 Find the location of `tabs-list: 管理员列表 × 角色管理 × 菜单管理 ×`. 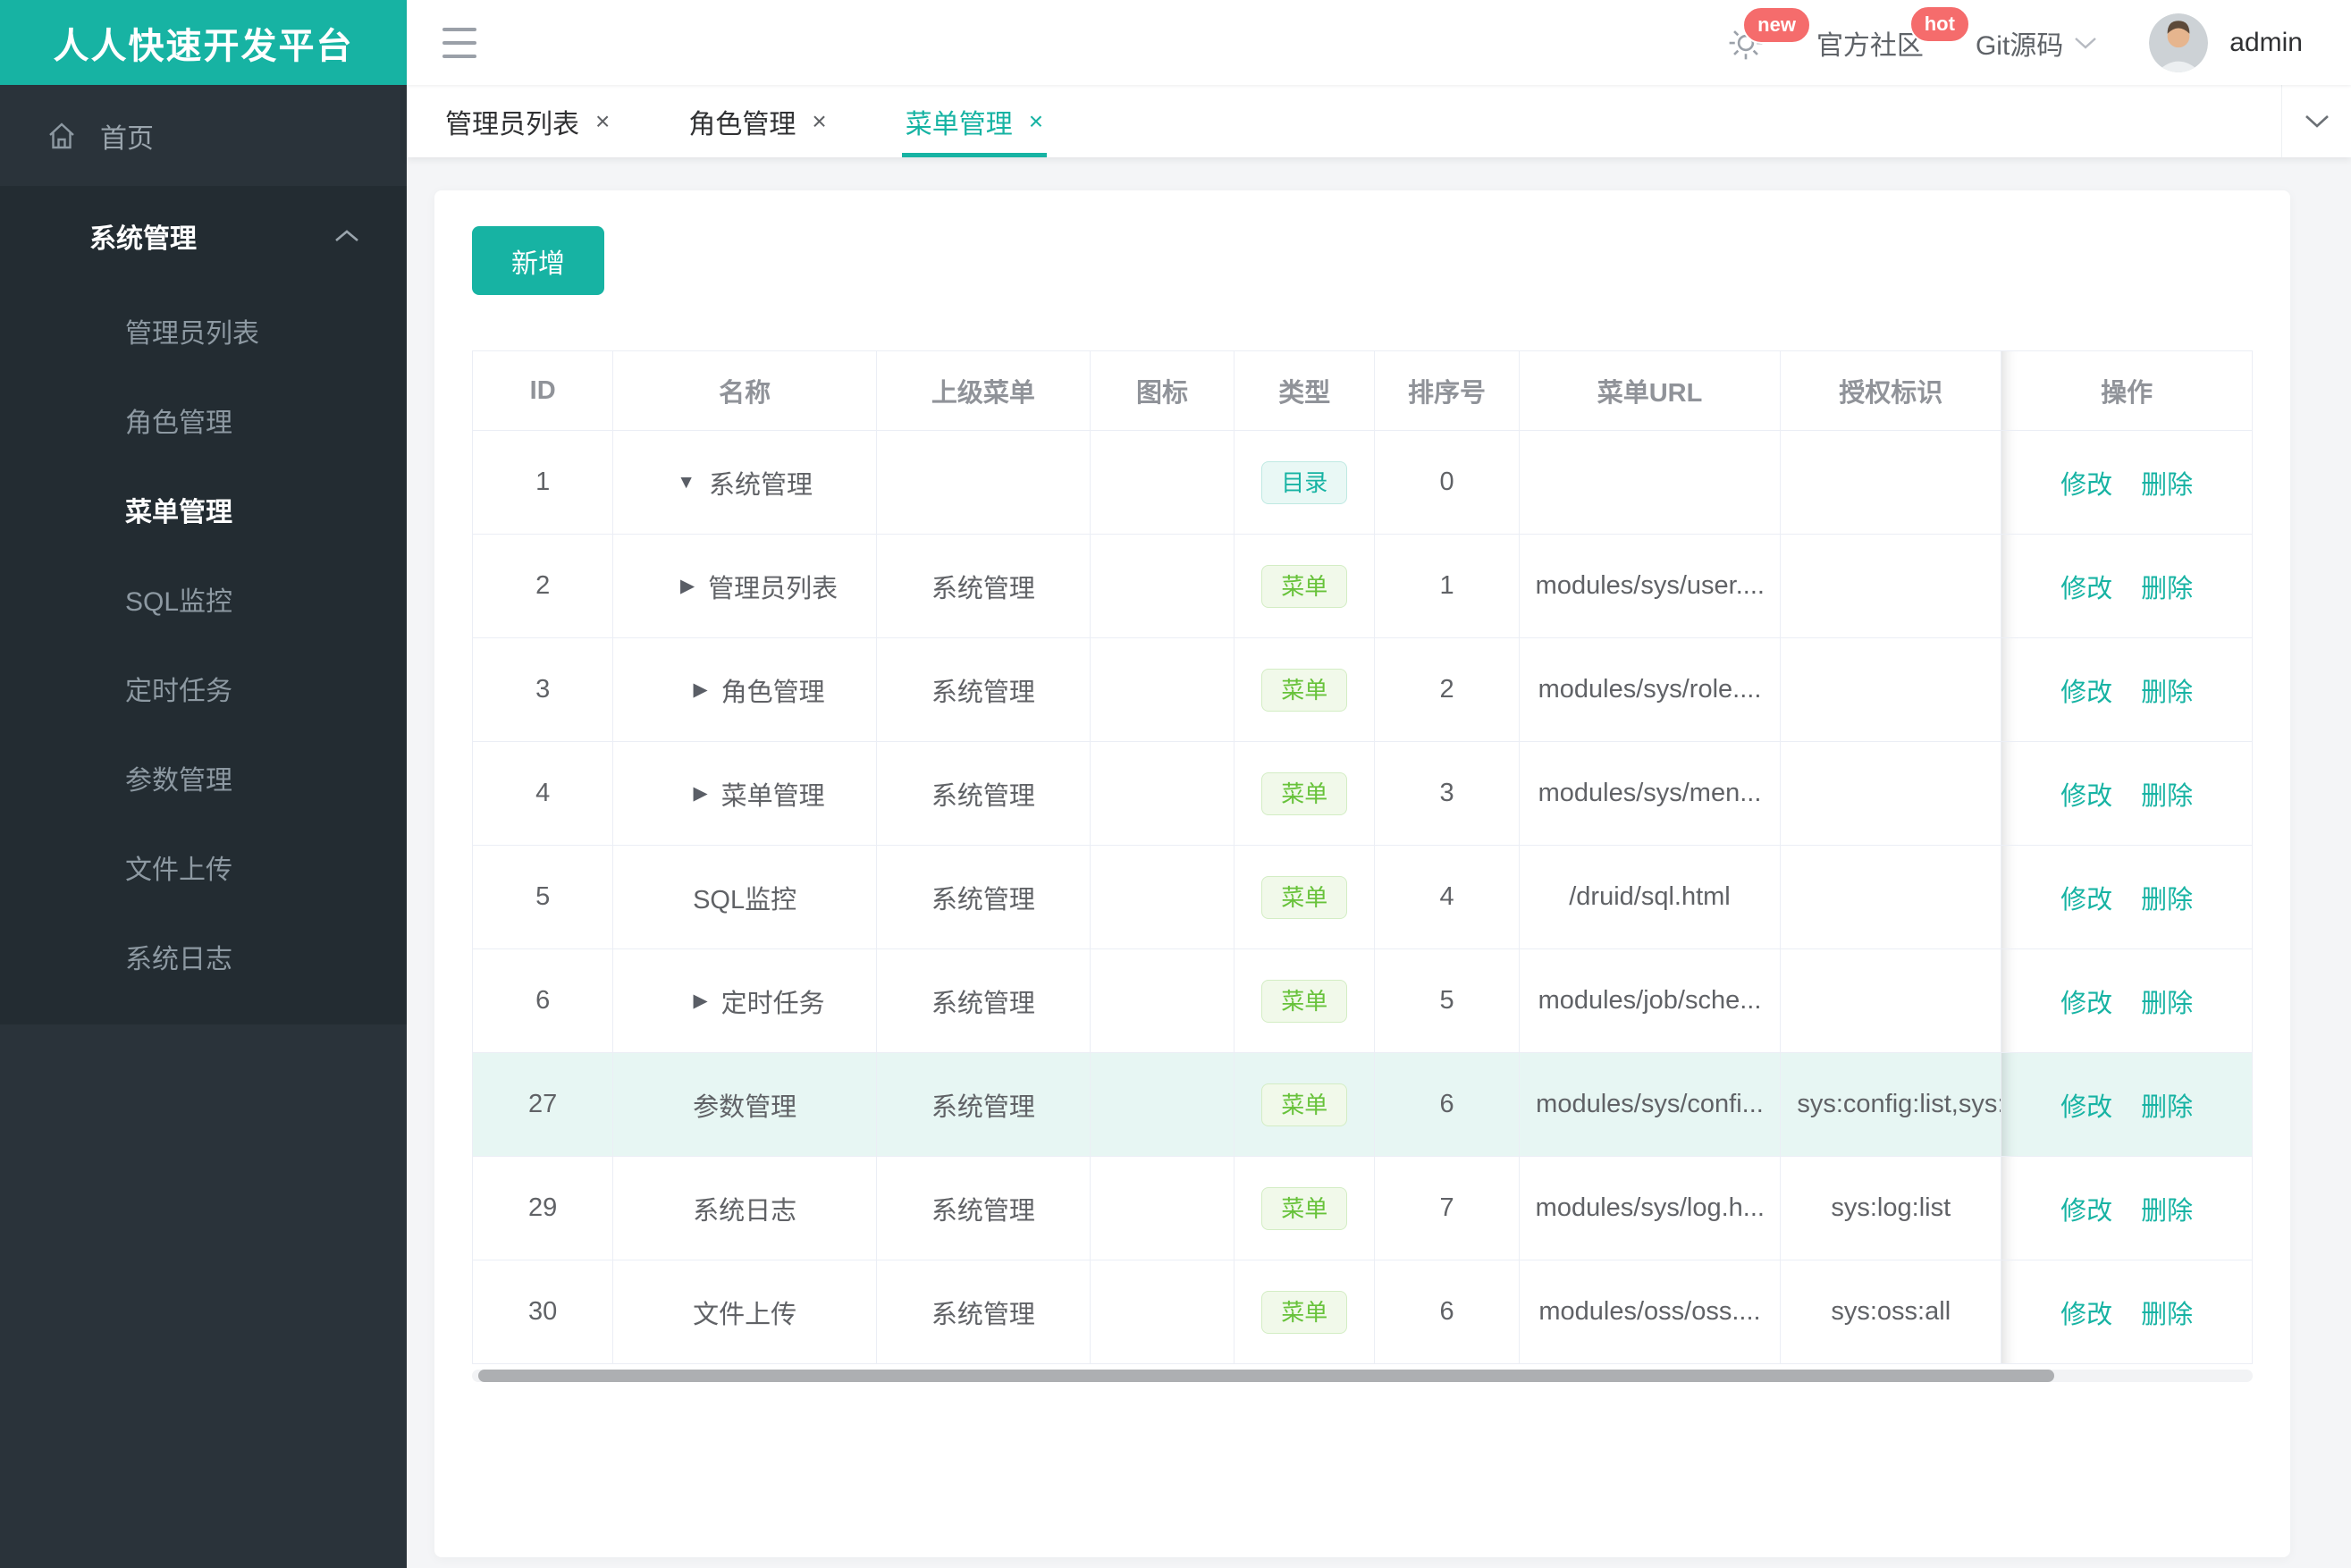

tabs-list: 管理员列表 × 角色管理 × 菜单管理 × is located at coordinates (746, 121).